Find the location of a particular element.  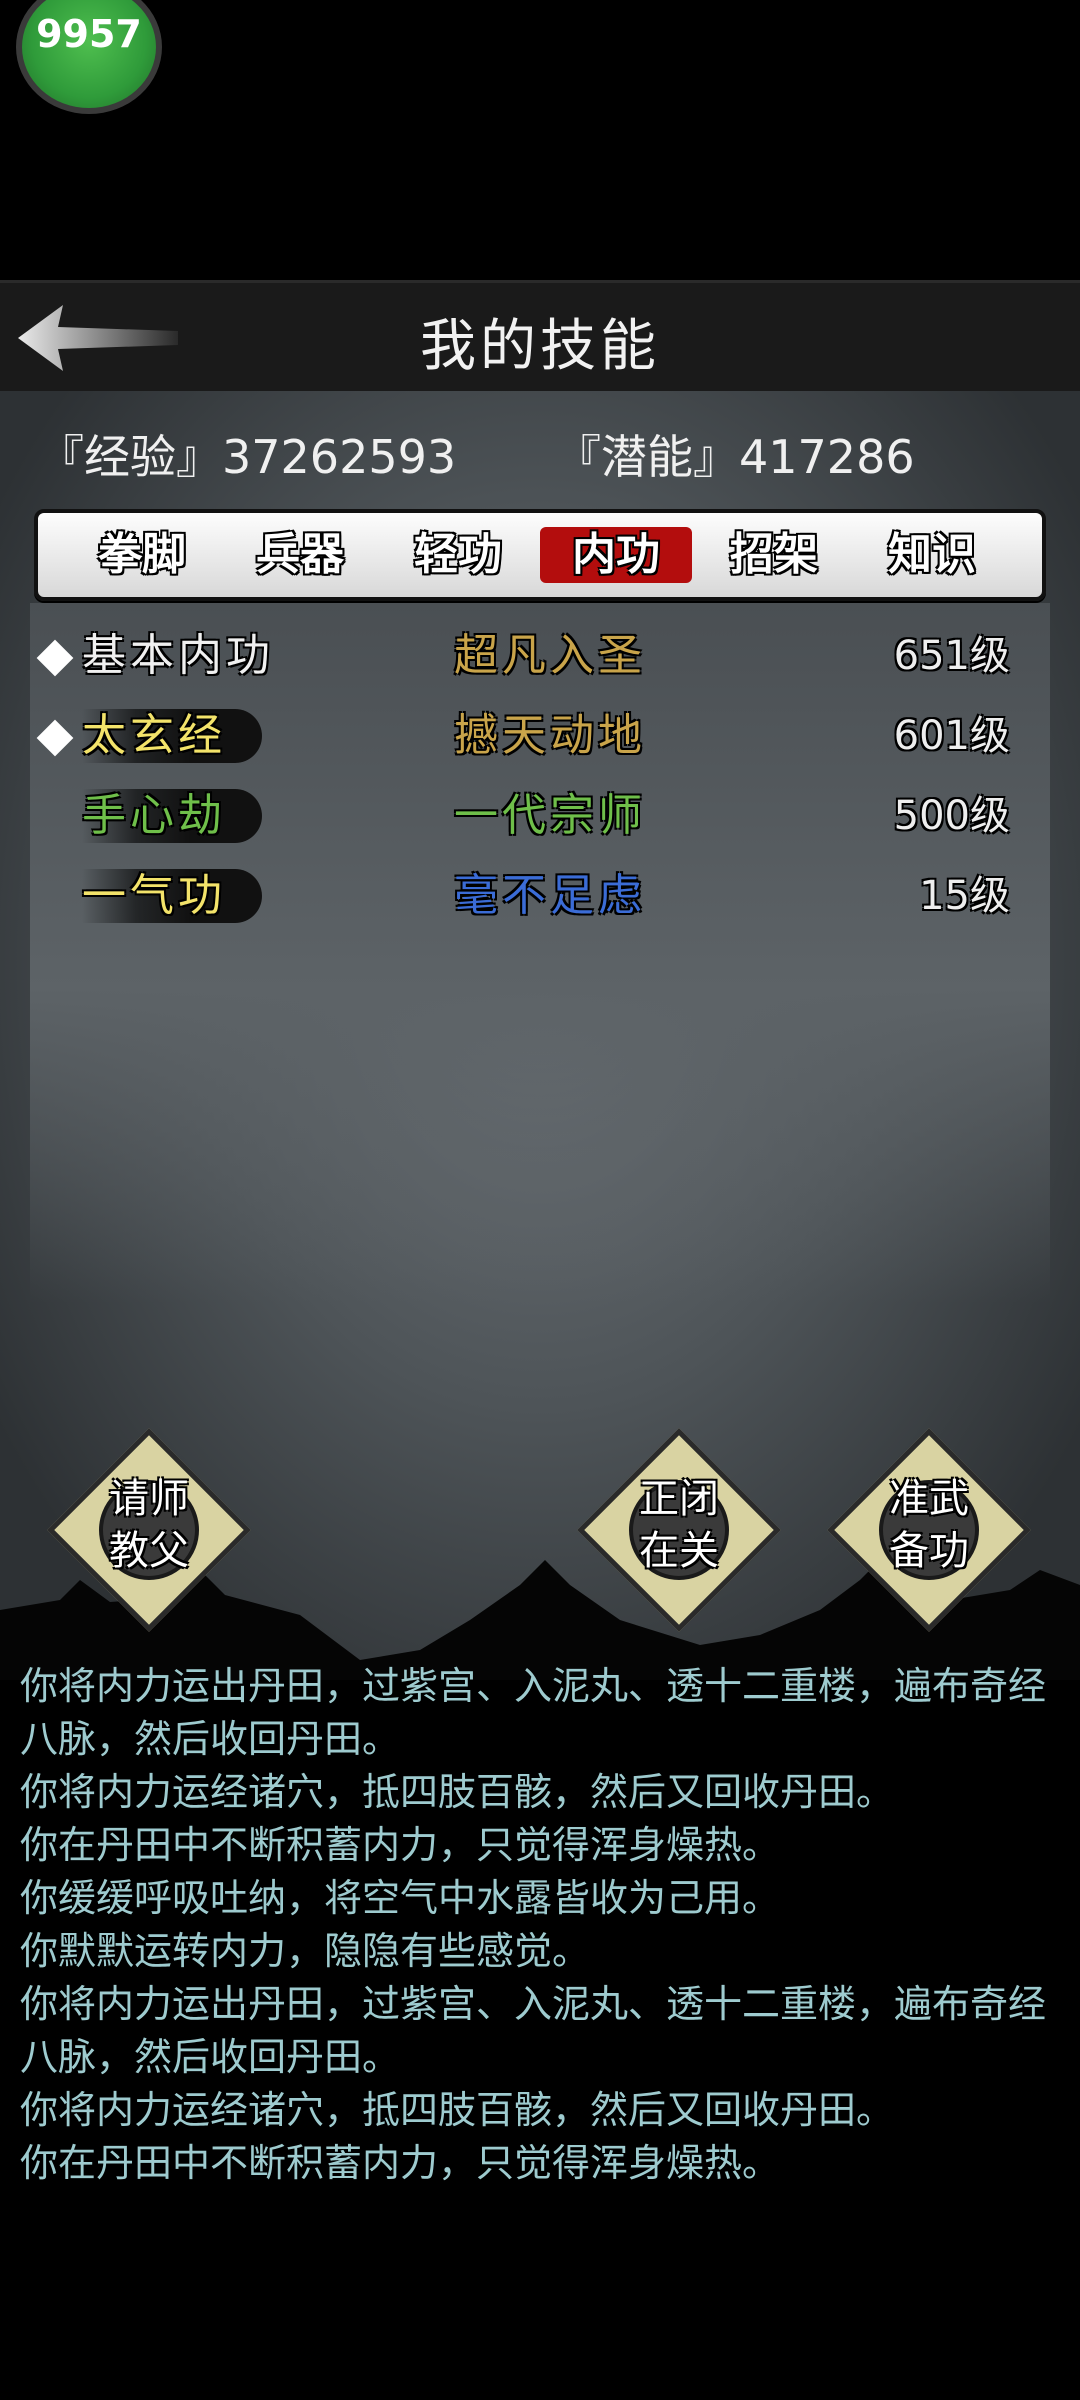

skill-tabs: 拳脚 兵器 轻功 内功 招架 知识 is located at coordinates (540, 555).